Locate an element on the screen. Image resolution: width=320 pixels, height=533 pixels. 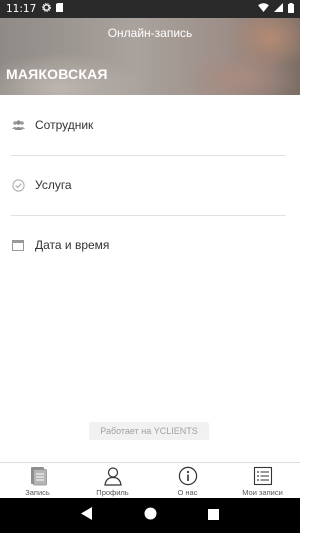
nav-tab-booking: Запись is located at coordinates (37, 480).